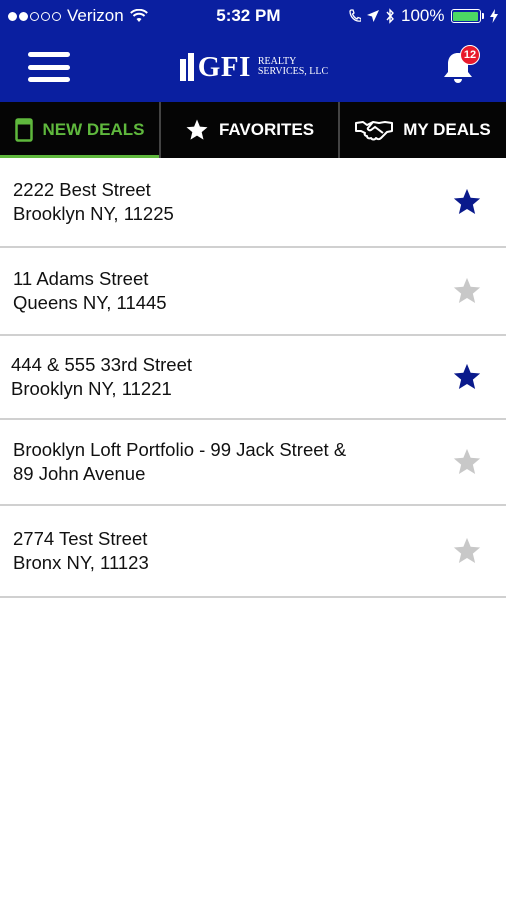  I want to click on deal-row: 444 & 555 33rd Street Brooklyn NY, 11221, so click(253, 378).